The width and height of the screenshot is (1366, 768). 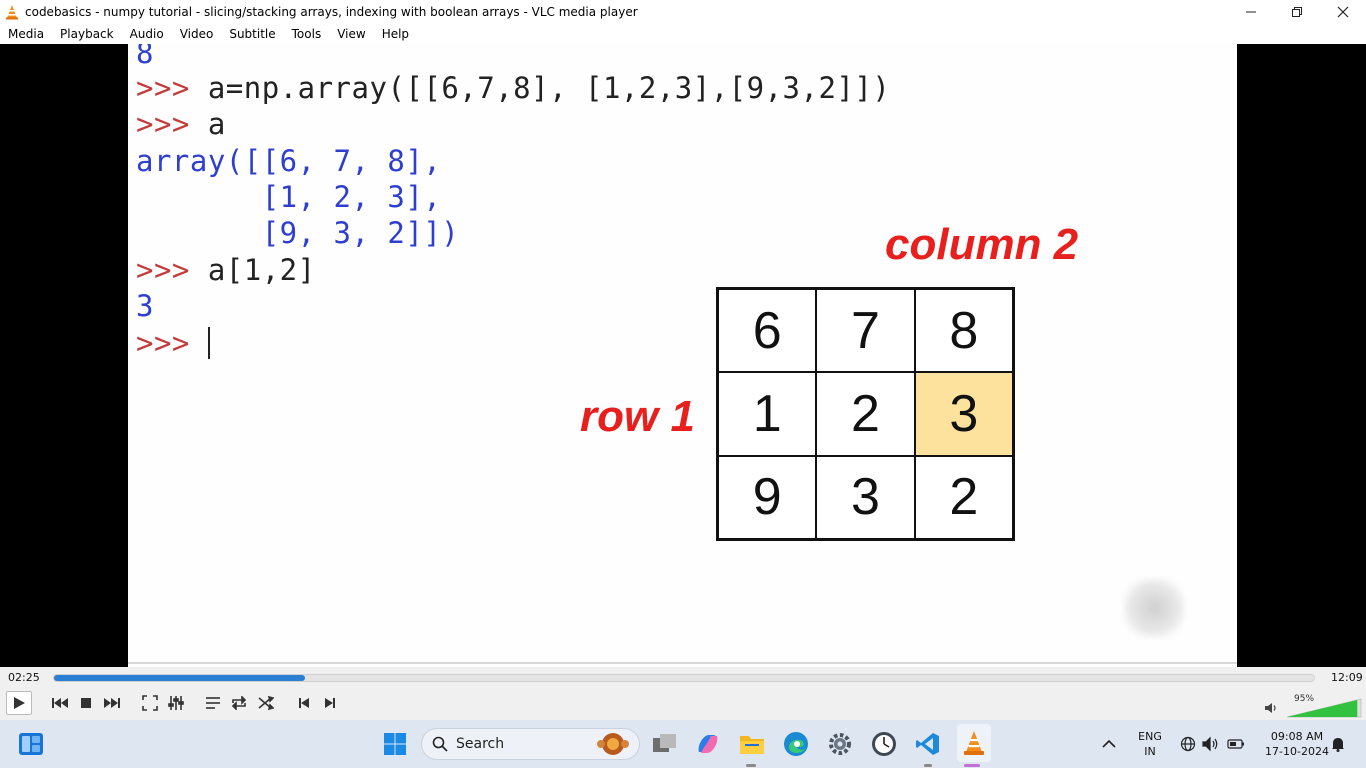 I want to click on code-line: [9, 3, 2]]), so click(x=298, y=233).